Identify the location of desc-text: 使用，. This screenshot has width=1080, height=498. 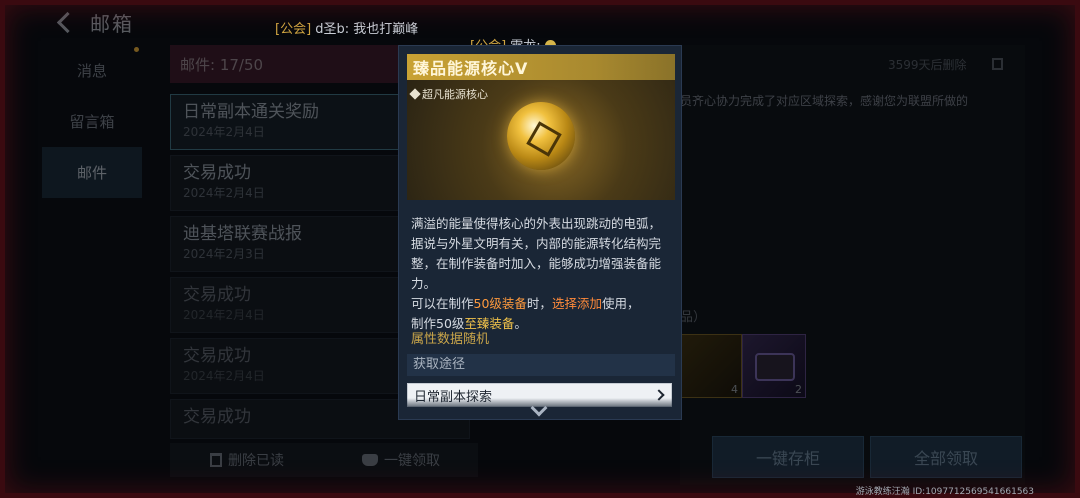
(620, 303).